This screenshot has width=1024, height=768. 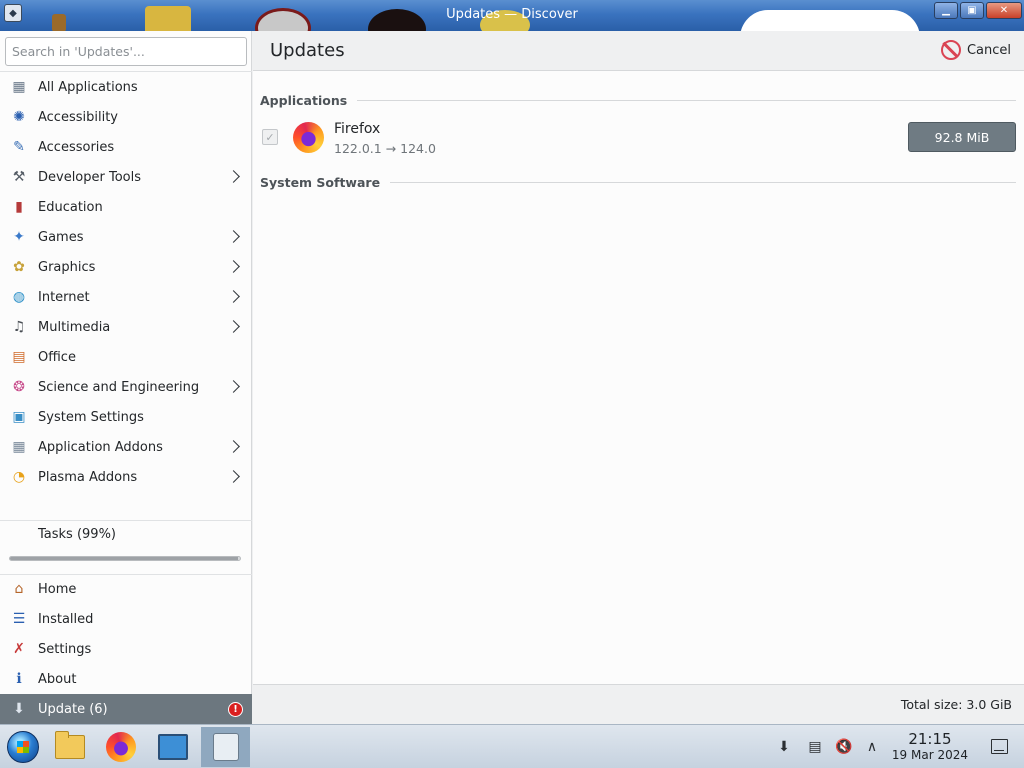 I want to click on nav-item-label: Home, so click(x=57, y=589).